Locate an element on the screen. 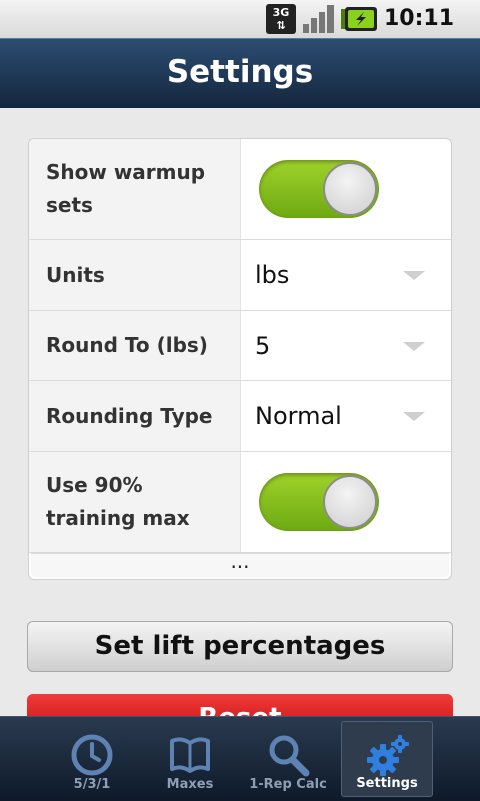  rounding-type-select: Normal is located at coordinates (346, 416).